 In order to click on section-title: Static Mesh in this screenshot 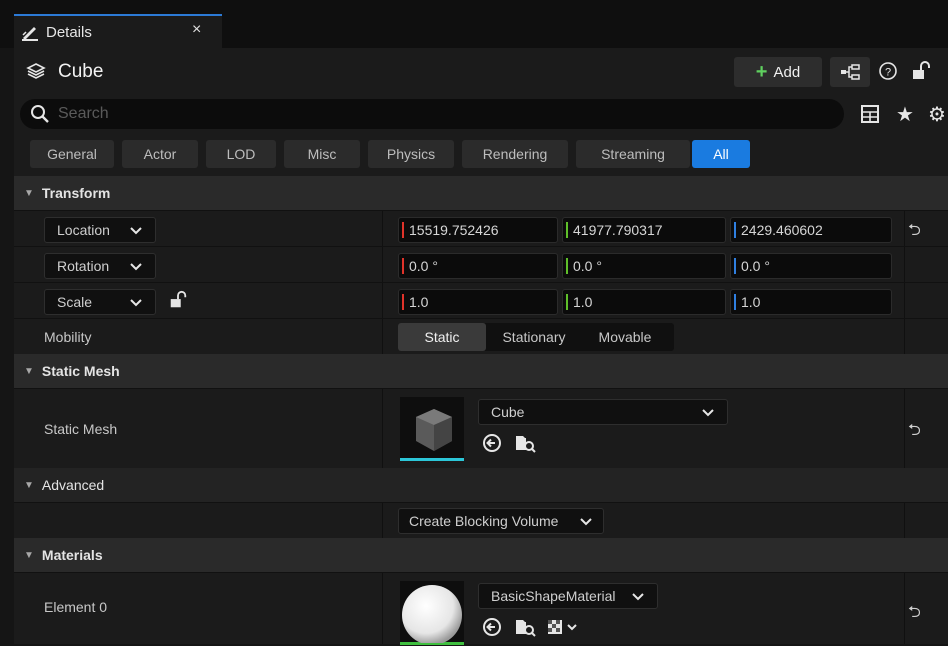, I will do `click(80, 371)`.